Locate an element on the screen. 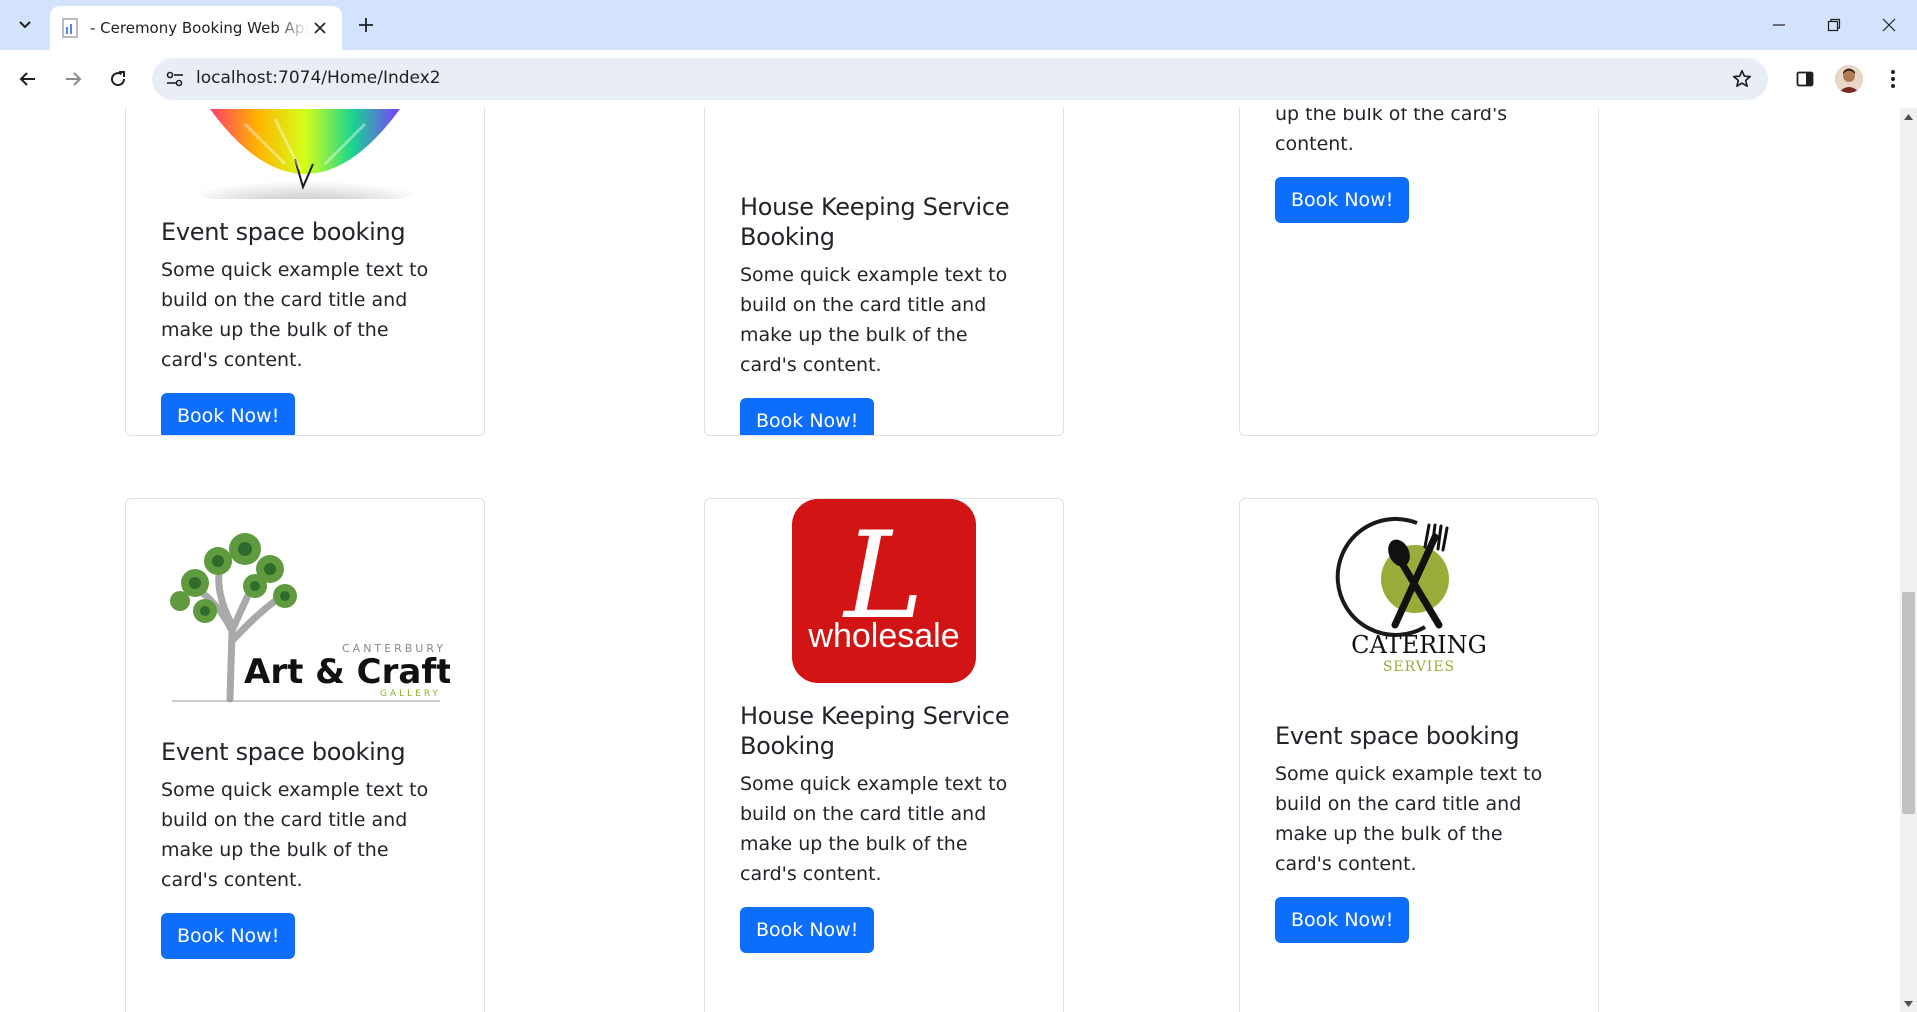 This screenshot has height=1012, width=1917. restore-icon is located at coordinates (1834, 25).